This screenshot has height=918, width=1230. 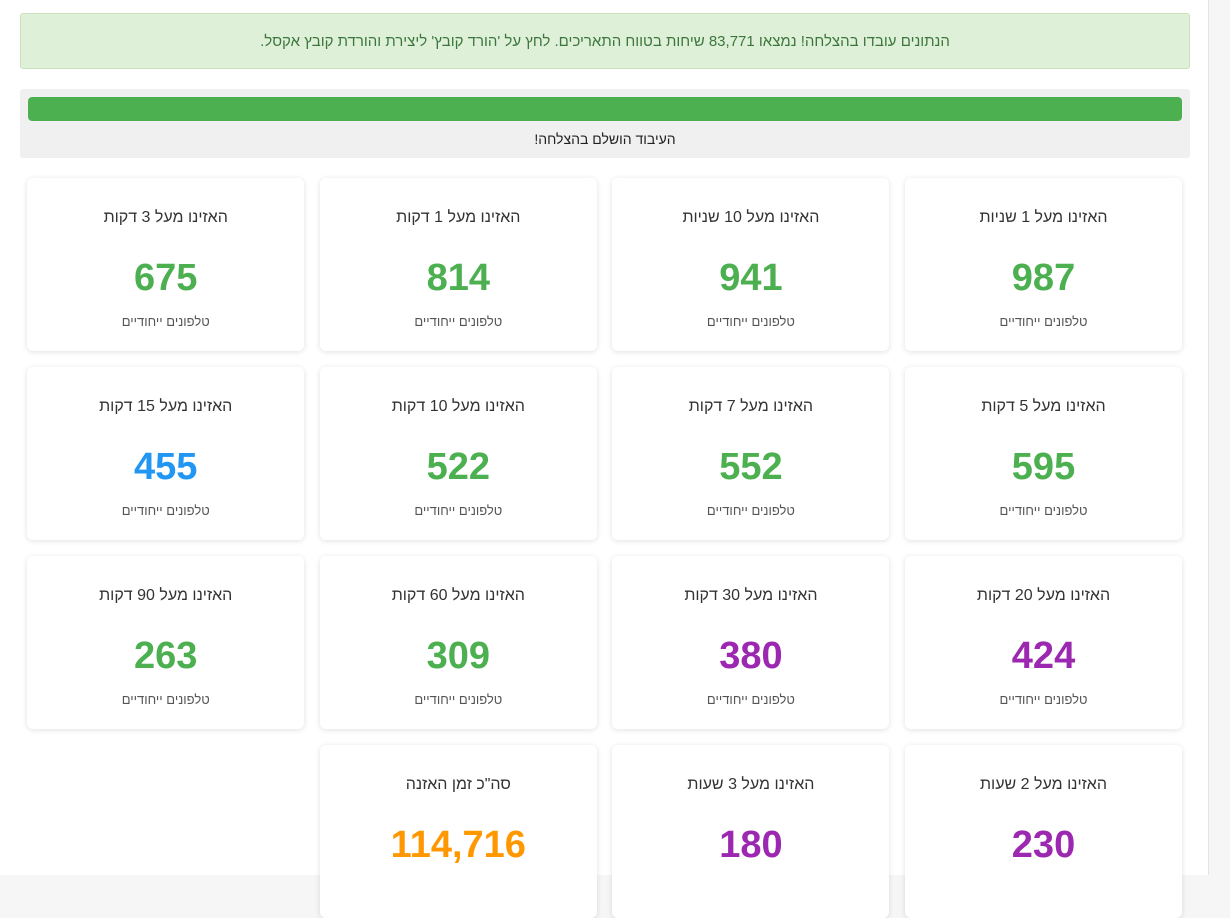 I want to click on stat-card: האזינו מעל 90 דקות 263 טלפונים ייחודיים, so click(x=166, y=642).